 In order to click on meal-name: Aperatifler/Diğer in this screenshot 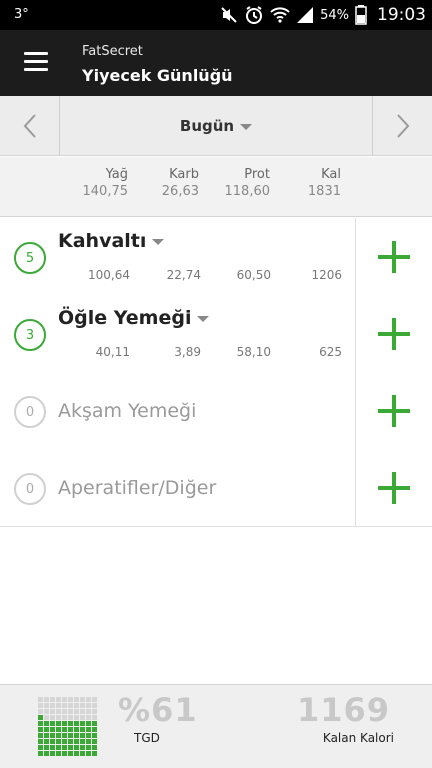, I will do `click(137, 488)`.